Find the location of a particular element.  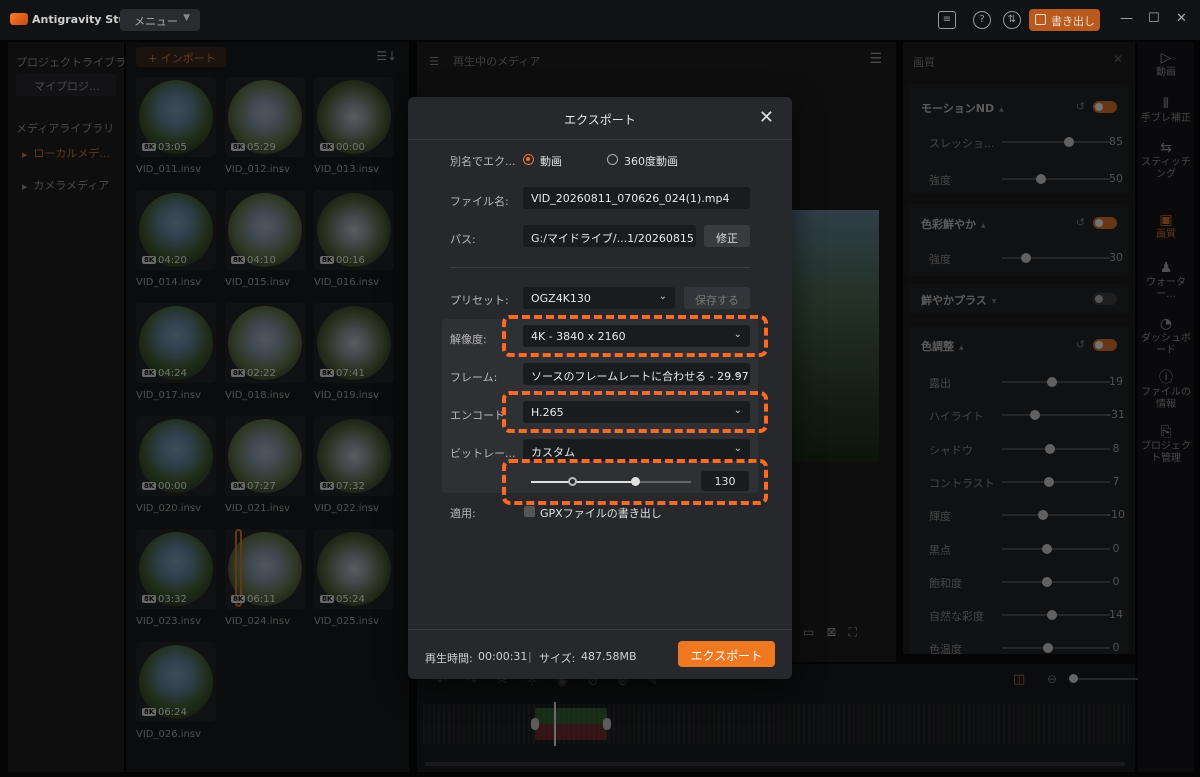

clip-start-handle is located at coordinates (535, 724).